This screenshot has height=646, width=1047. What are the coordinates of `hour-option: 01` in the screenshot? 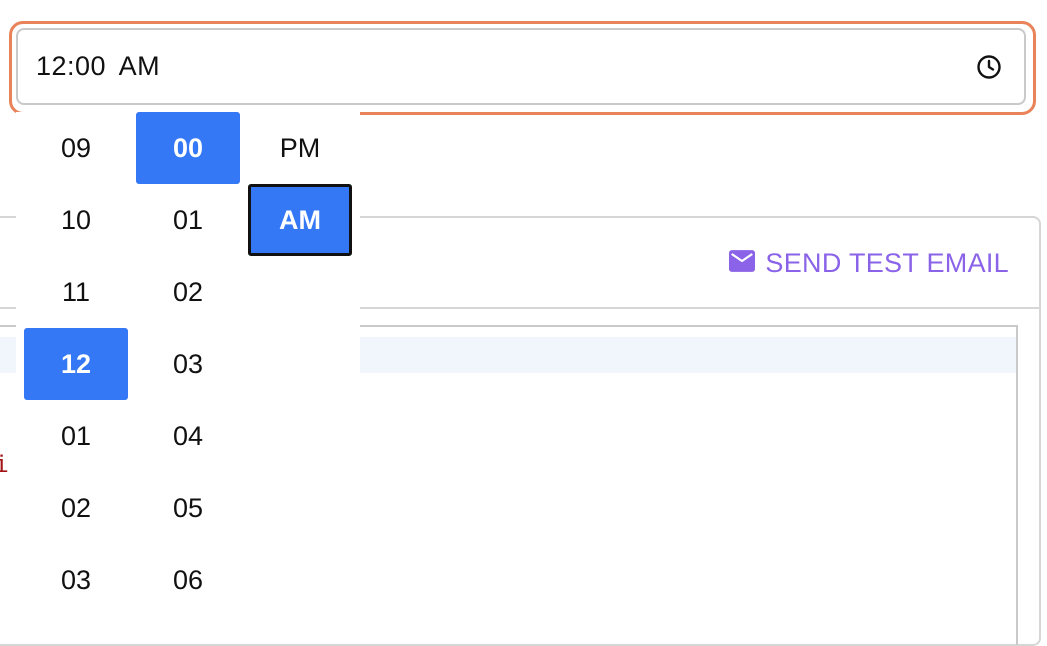 It's located at (76, 436).